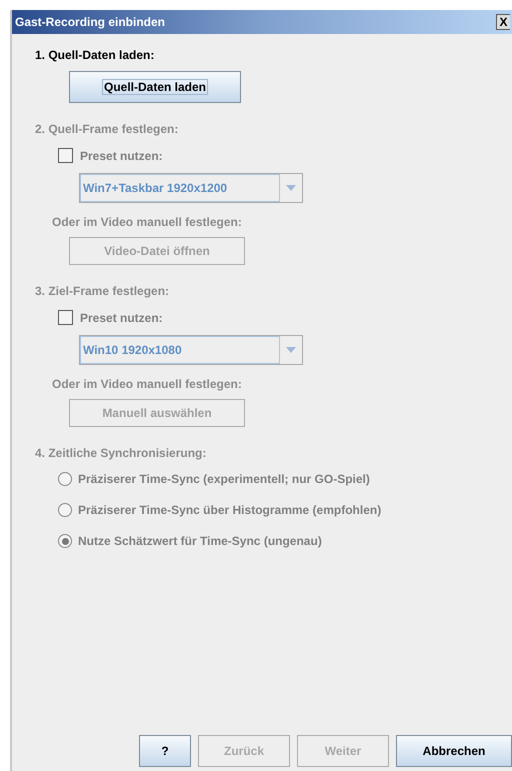  What do you see at coordinates (230, 510) in the screenshot?
I see `radio-label: Präziserer Time-Sync über Histogramme (empfohlen)` at bounding box center [230, 510].